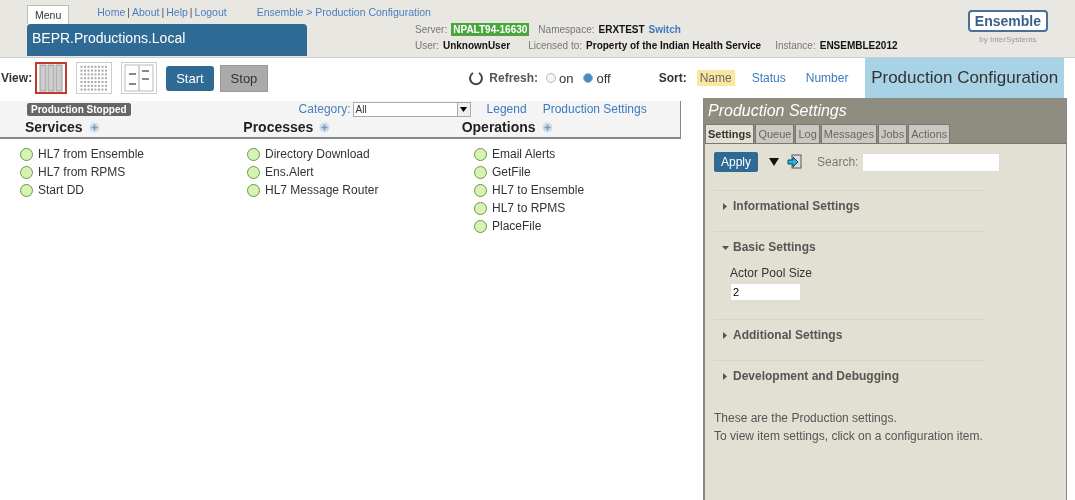 This screenshot has width=1075, height=500. What do you see at coordinates (1007, 21) in the screenshot?
I see `logo: Ensemble` at bounding box center [1007, 21].